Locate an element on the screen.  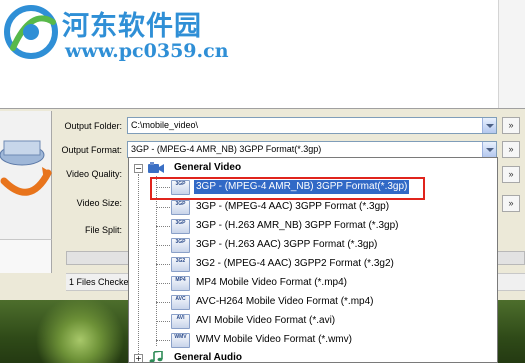
file-split-label: File Split: is located at coordinates (103, 230).